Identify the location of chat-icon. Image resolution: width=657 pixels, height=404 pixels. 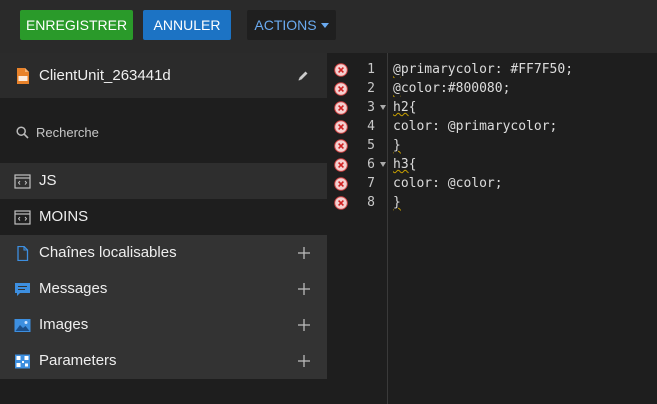
(22, 289).